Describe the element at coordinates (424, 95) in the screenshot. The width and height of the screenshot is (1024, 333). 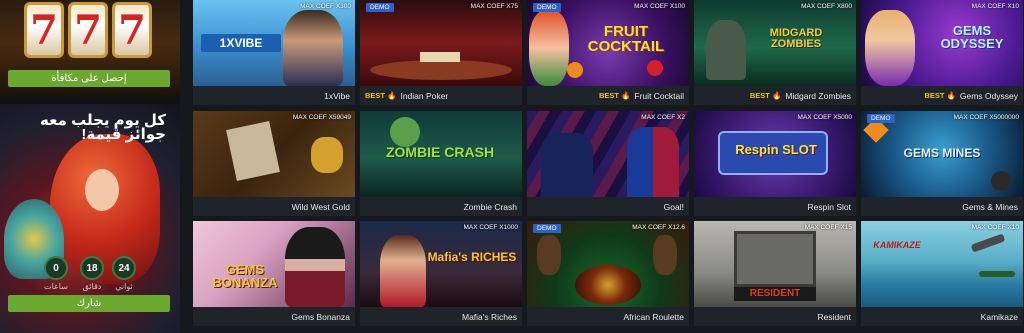
I see `game-name: Indian Poker` at that location.